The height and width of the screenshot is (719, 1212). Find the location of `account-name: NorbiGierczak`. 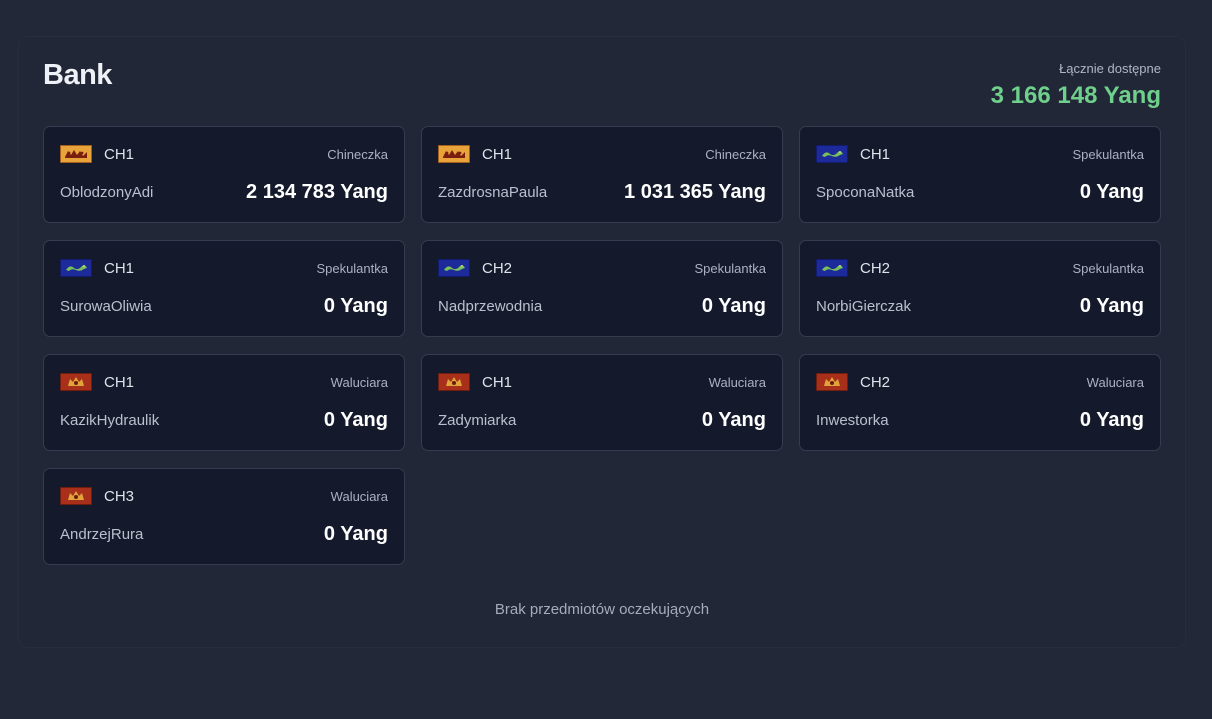

account-name: NorbiGierczak is located at coordinates (864, 306).